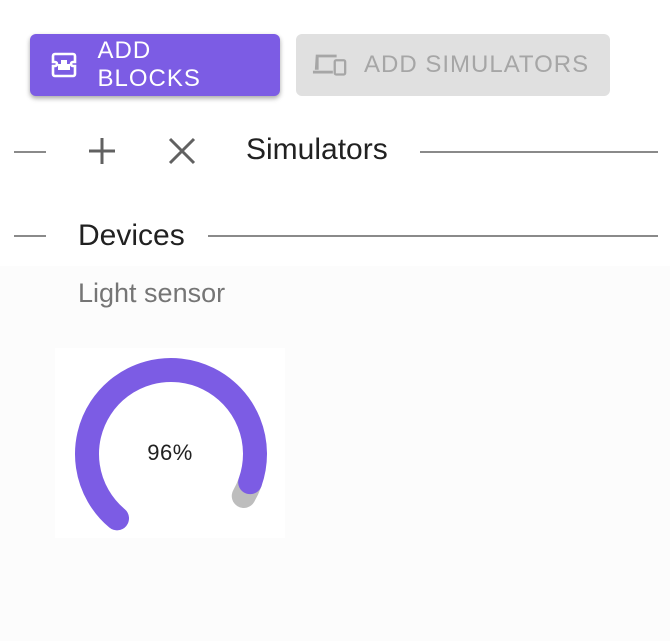  Describe the element at coordinates (317, 149) in the screenshot. I see `simulators-title: Simulators` at that location.